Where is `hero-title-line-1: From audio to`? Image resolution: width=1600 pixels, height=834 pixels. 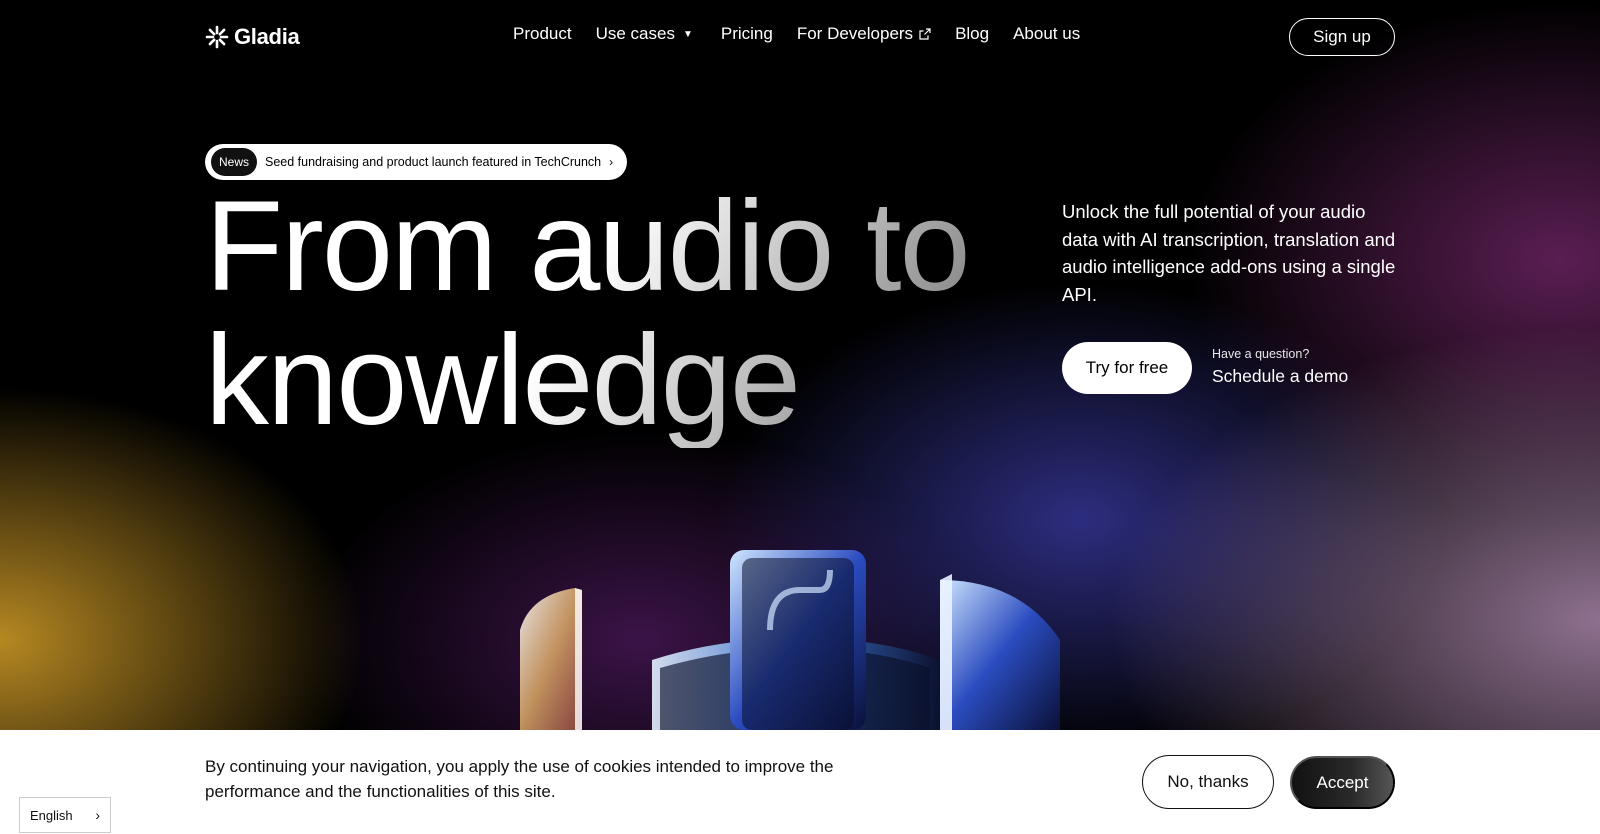 hero-title-line-1: From audio to is located at coordinates (587, 246).